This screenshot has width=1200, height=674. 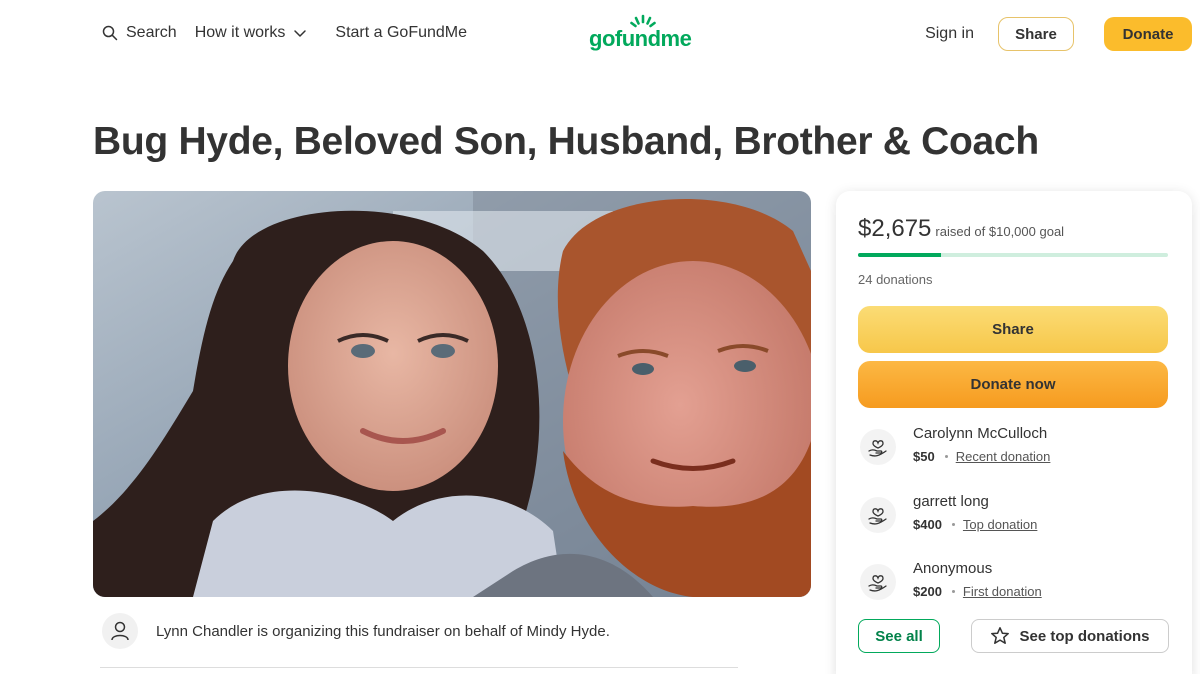 I want to click on organizer-avatar, so click(x=120, y=631).